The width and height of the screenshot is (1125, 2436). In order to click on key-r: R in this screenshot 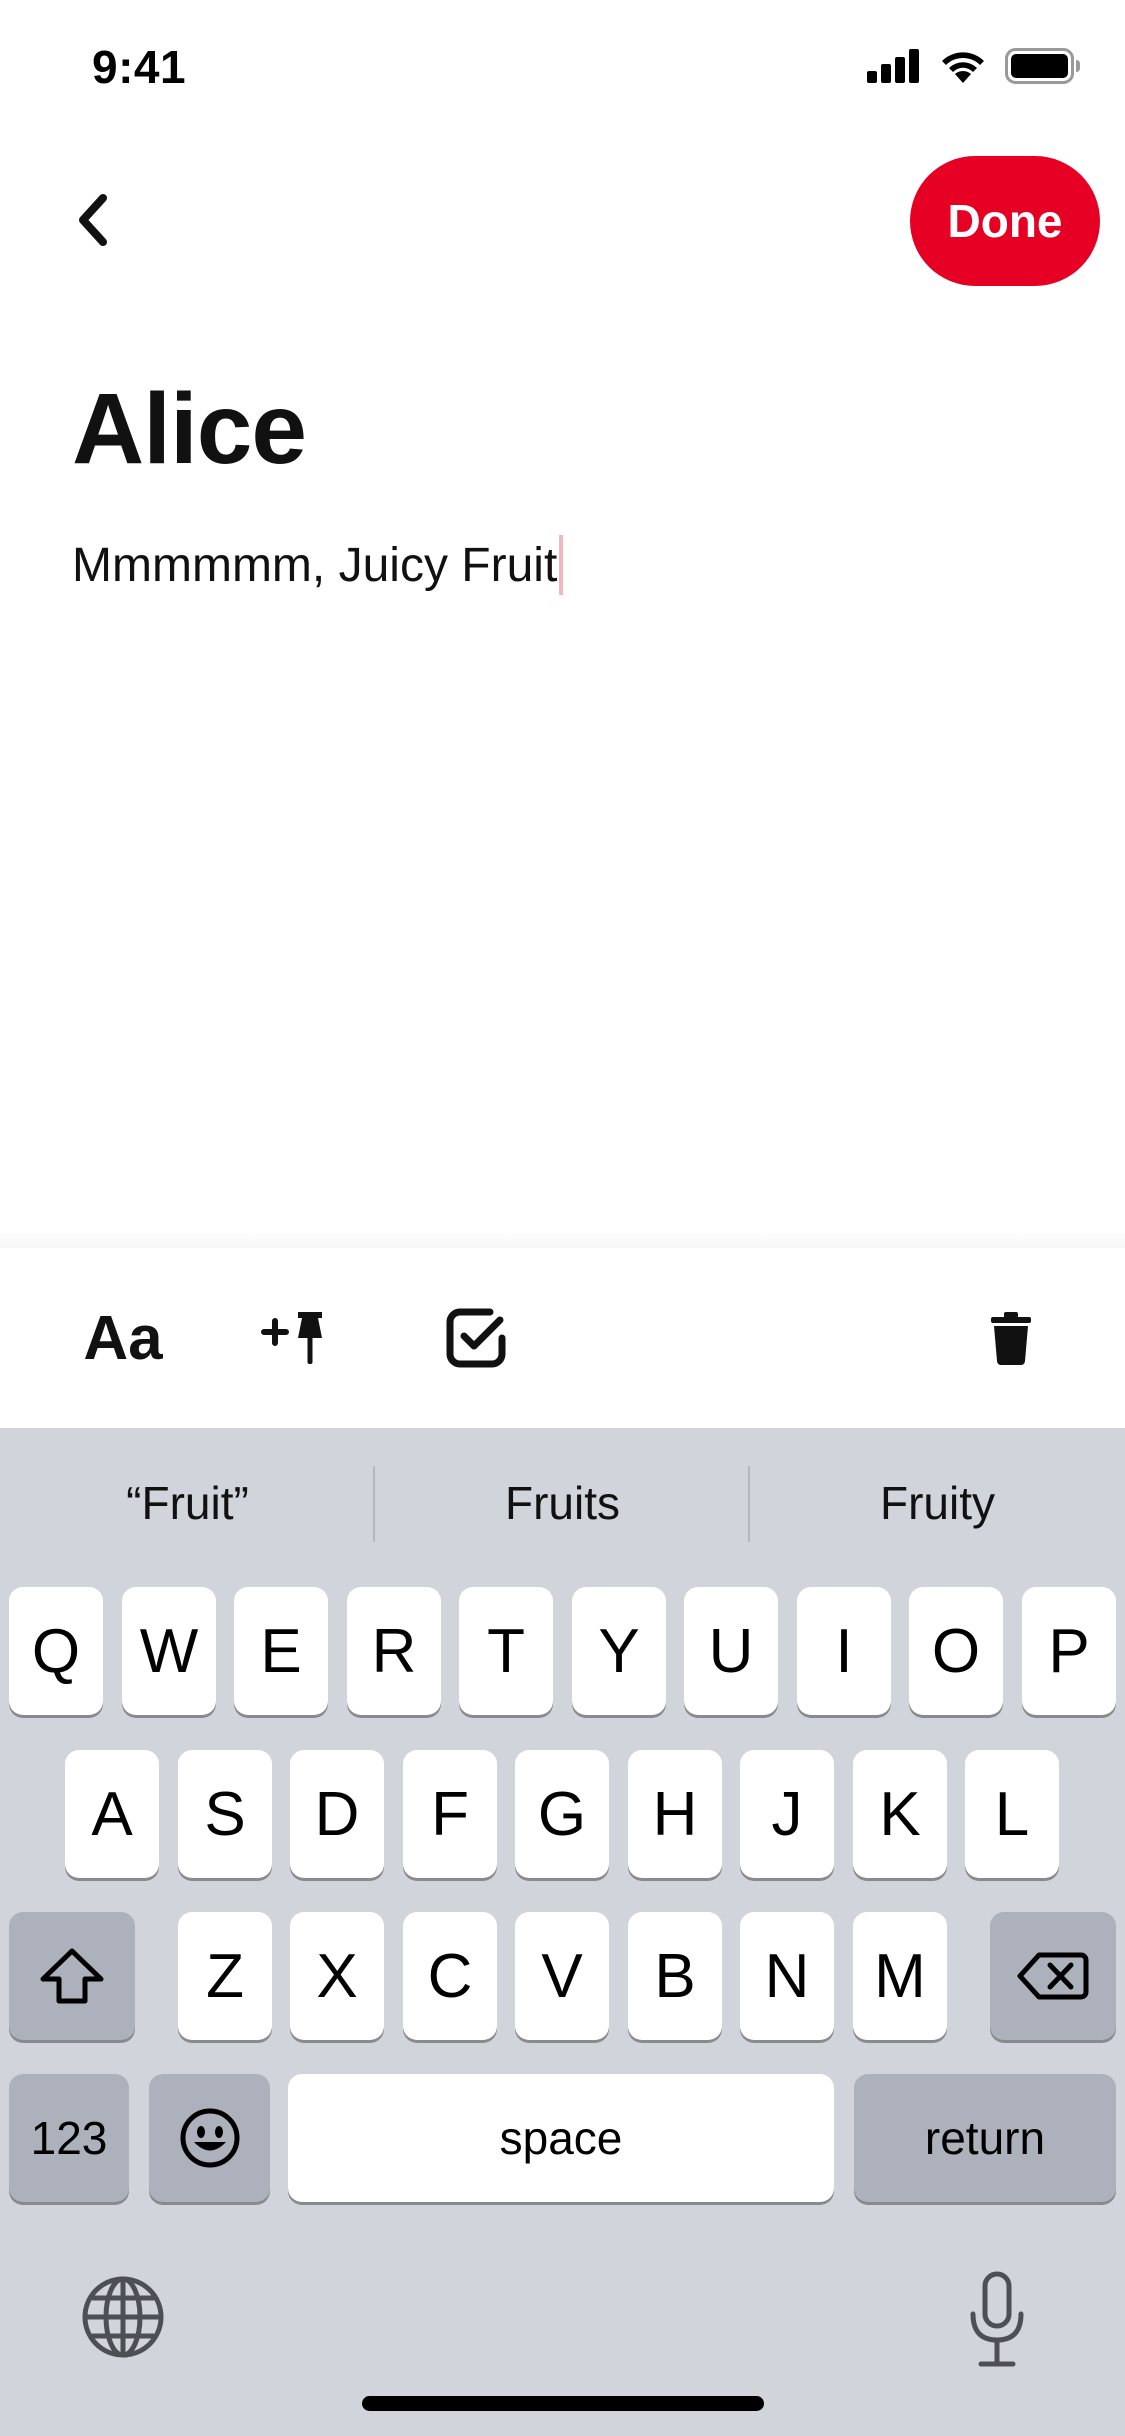, I will do `click(394, 1651)`.